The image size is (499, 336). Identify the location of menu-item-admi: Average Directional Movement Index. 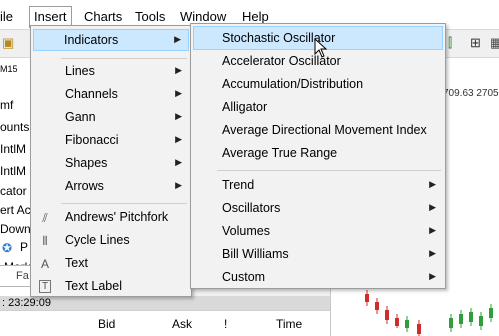
(318, 131).